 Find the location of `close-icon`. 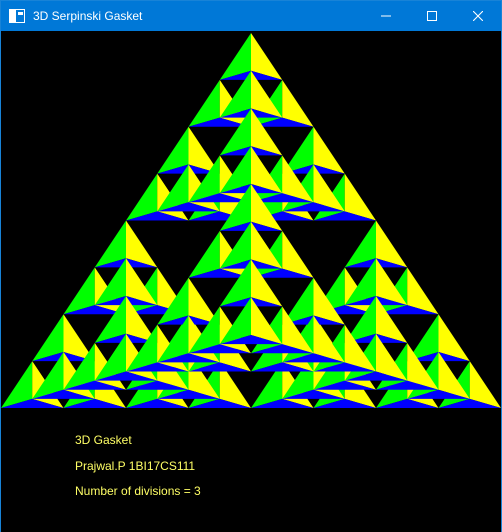

close-icon is located at coordinates (478, 16).